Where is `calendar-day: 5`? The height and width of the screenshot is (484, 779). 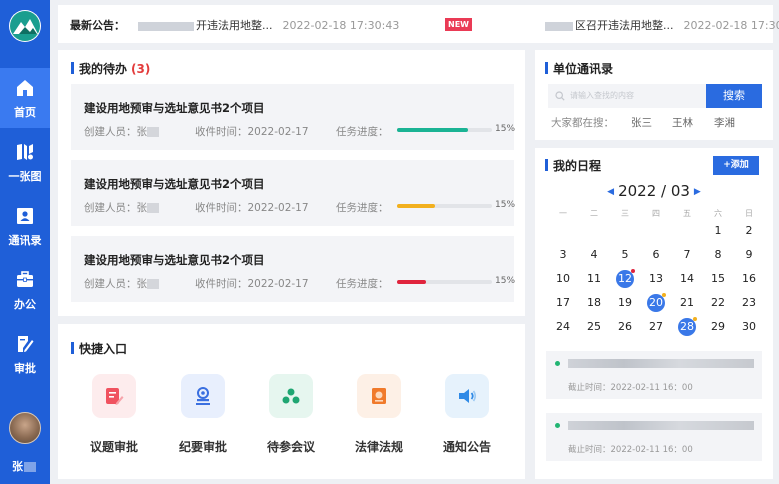
calendar-day: 5 is located at coordinates (625, 255).